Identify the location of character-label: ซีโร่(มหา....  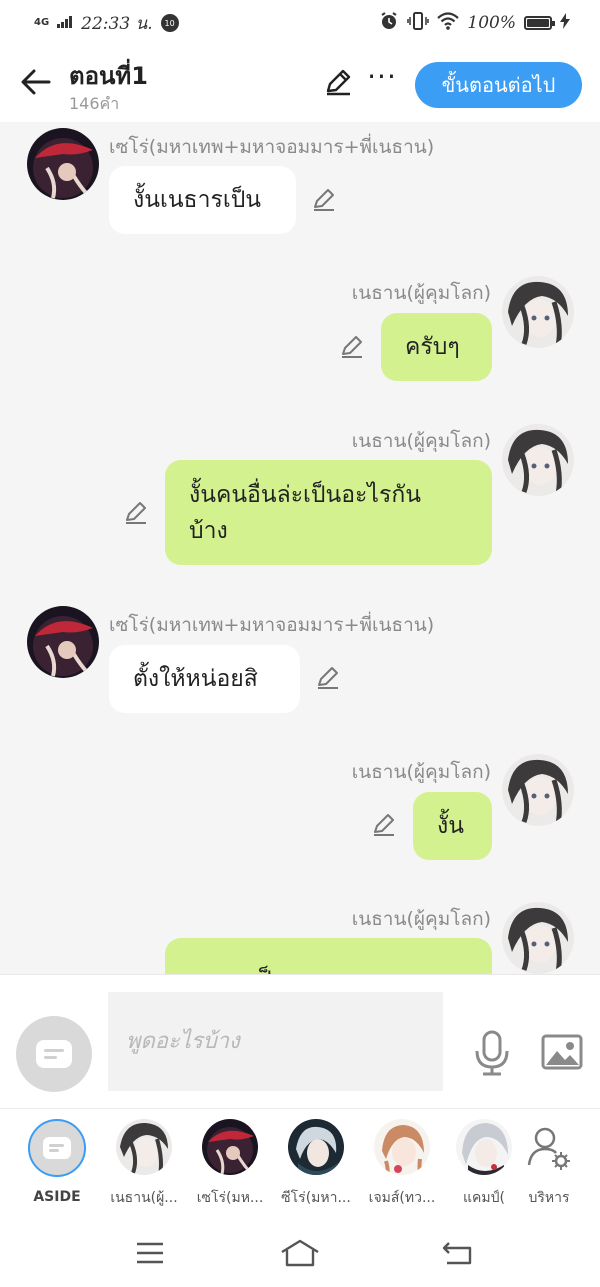
(316, 1198).